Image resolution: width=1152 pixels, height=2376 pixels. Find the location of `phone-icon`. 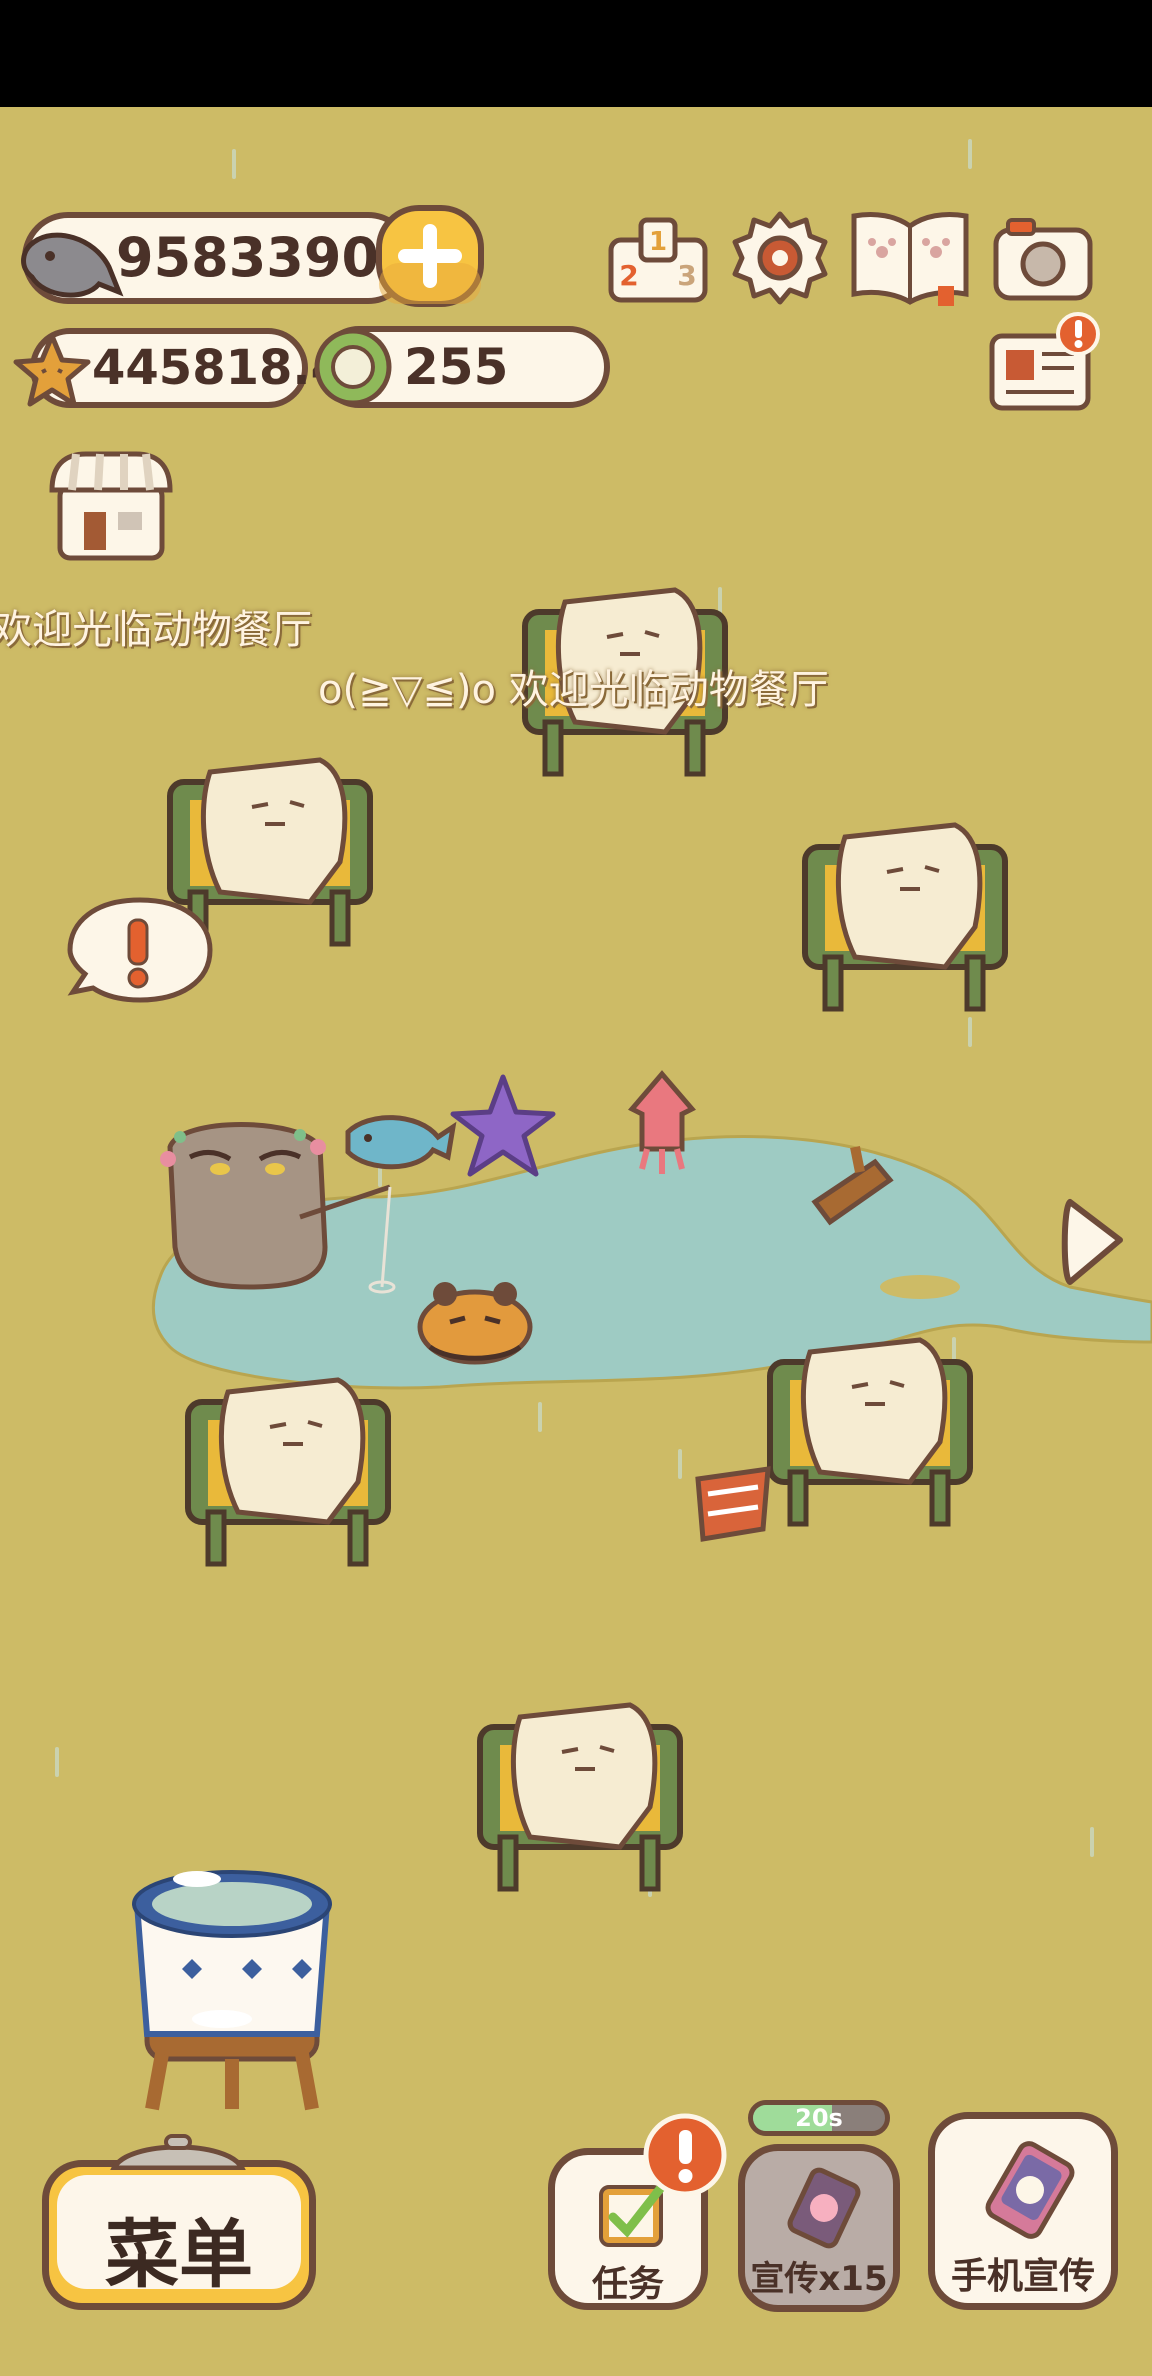

phone-icon is located at coordinates (1030, 2190).